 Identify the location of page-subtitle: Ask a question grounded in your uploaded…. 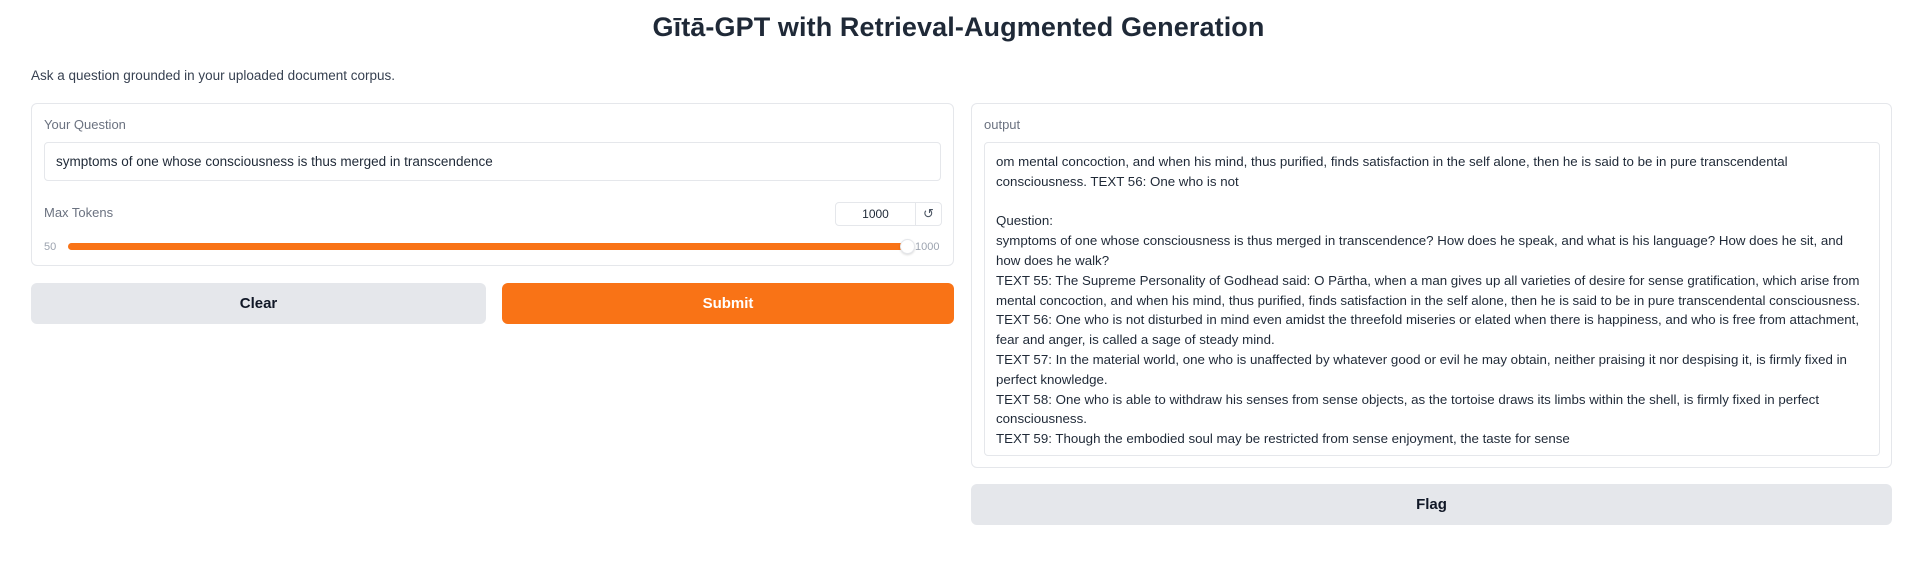
(213, 75).